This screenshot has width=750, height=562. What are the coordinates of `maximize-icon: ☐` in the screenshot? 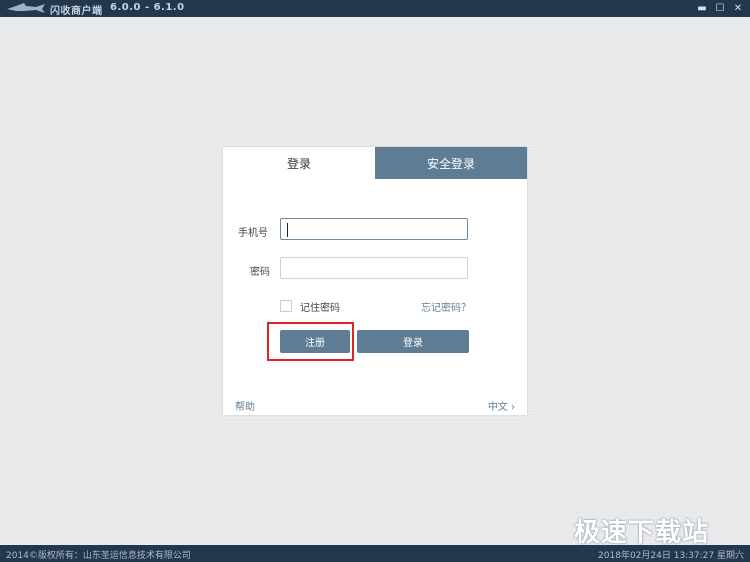 It's located at (720, 8).